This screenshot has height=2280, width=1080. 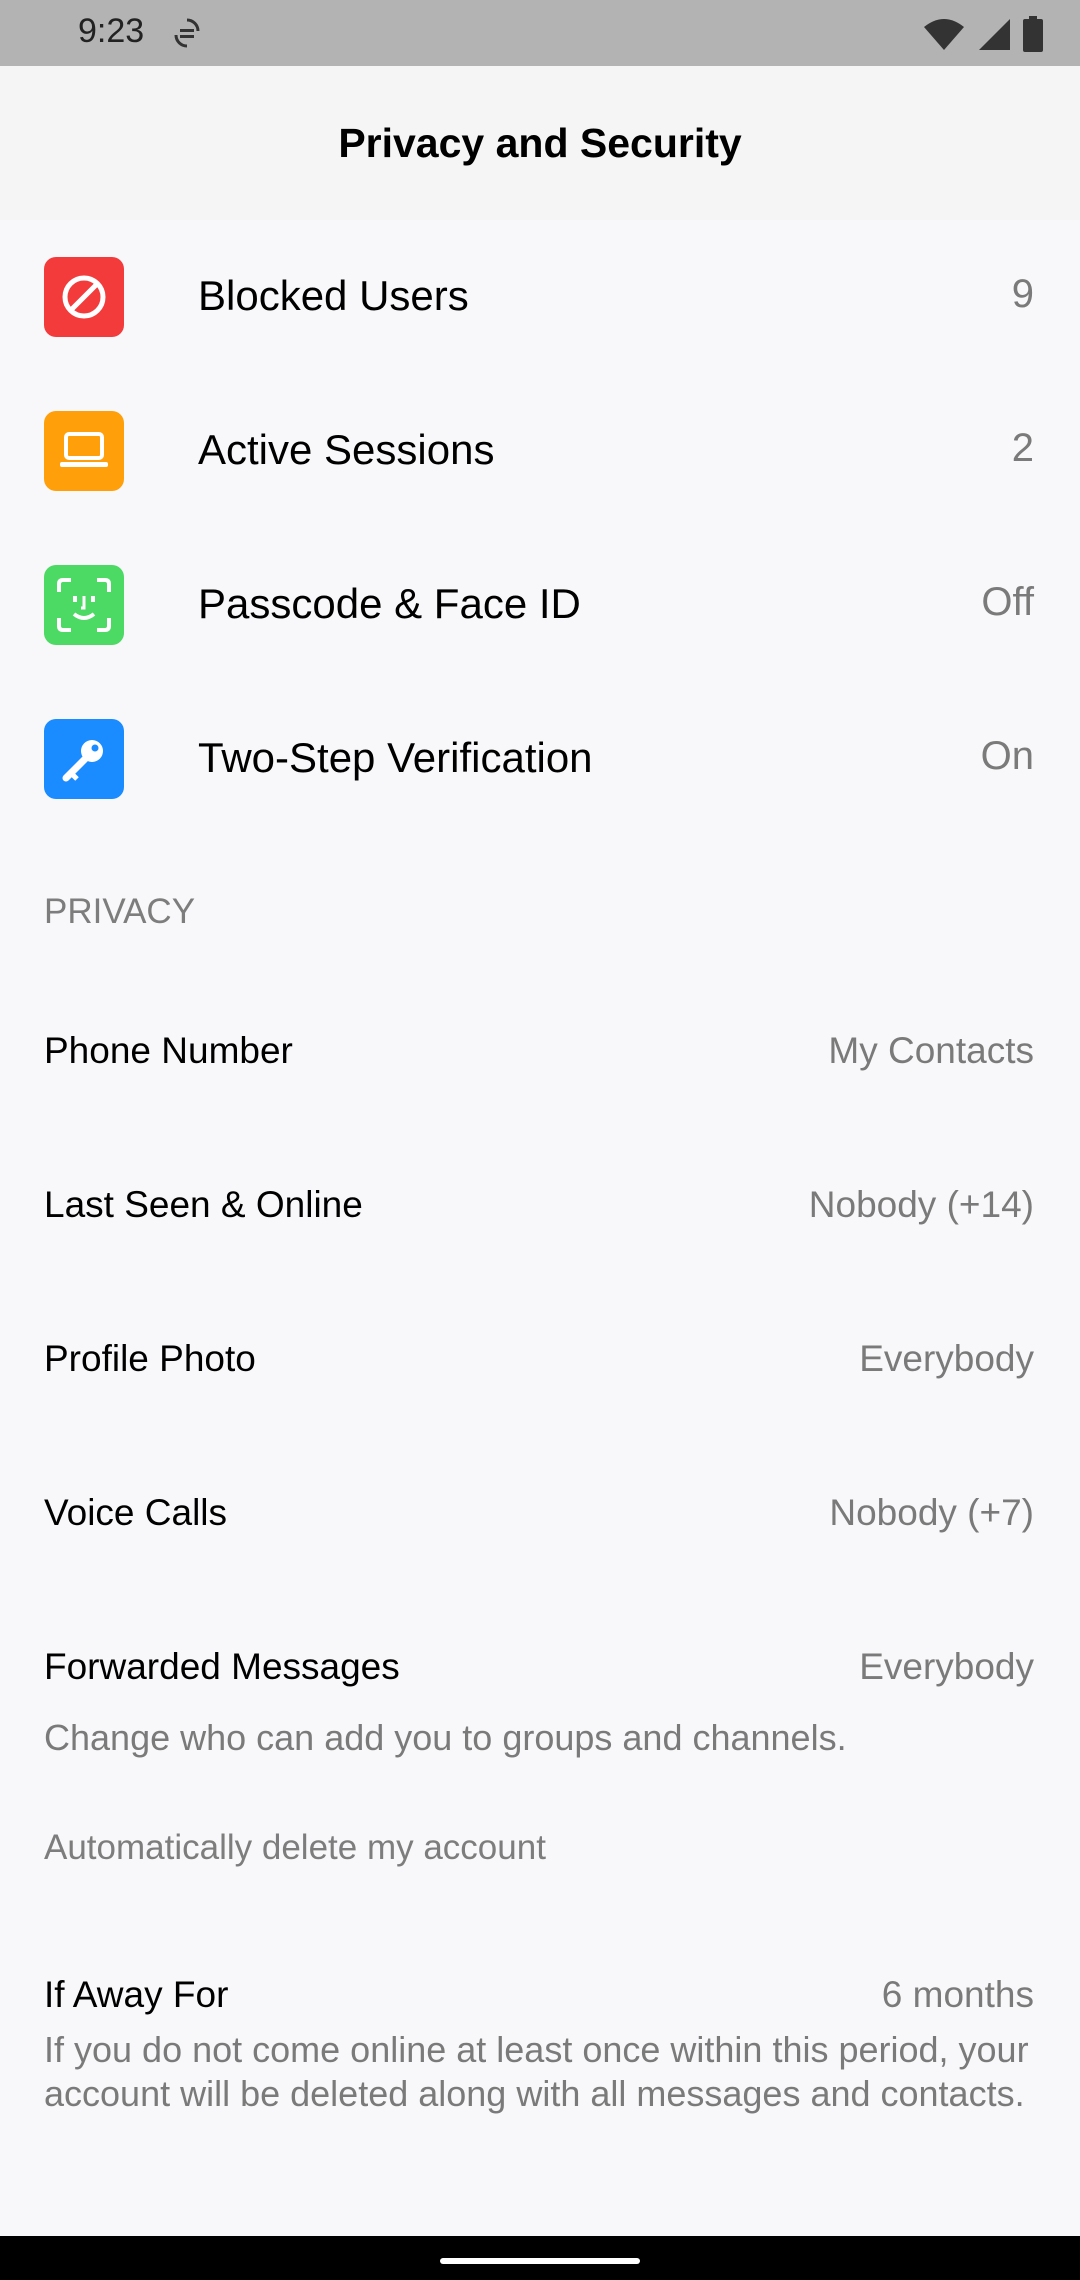 I want to click on app-header: Privacy and Security, so click(x=540, y=143).